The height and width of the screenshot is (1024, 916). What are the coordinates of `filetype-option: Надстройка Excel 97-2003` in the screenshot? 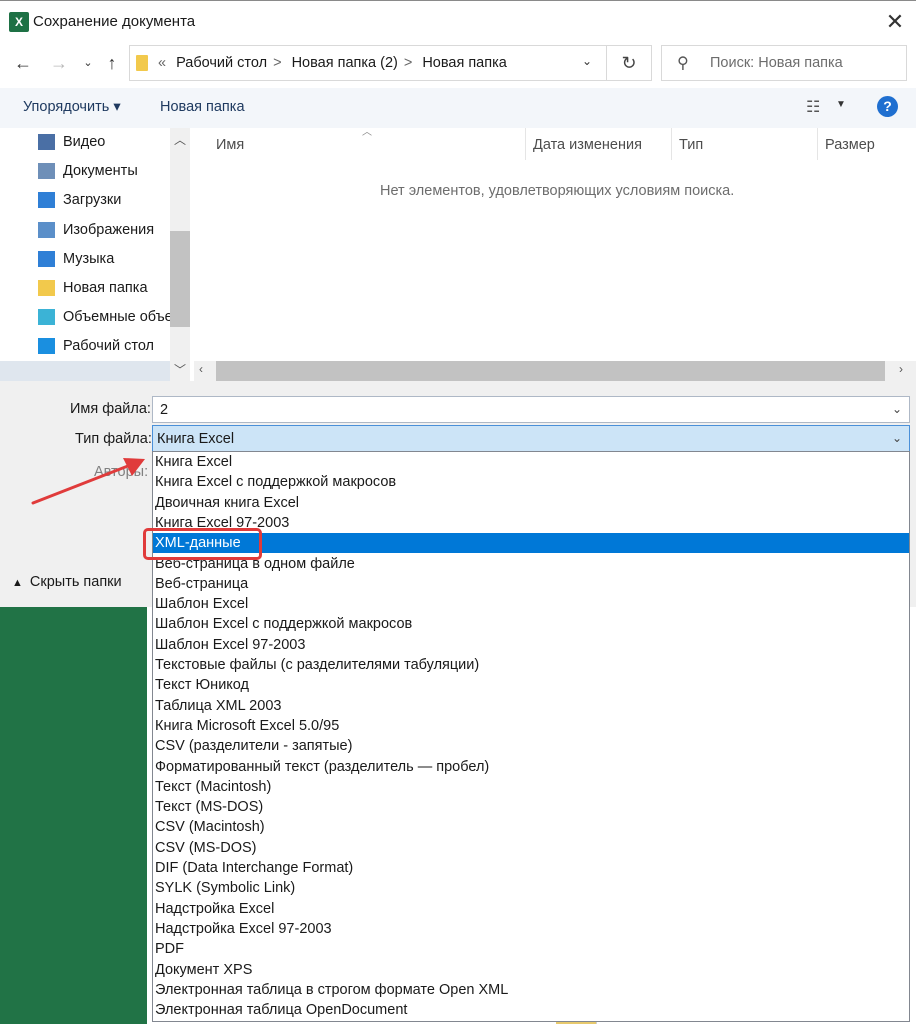 It's located at (531, 929).